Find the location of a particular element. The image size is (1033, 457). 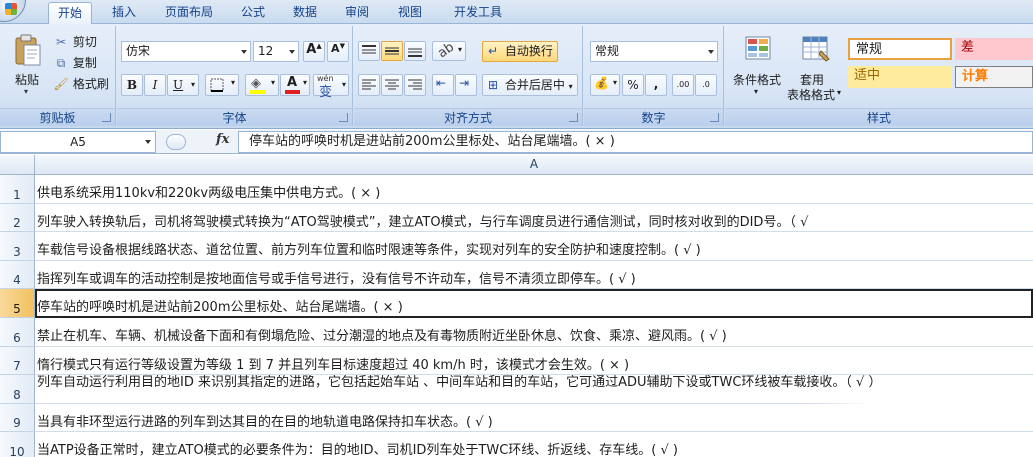

tab-developer: 开发工具 is located at coordinates (478, 13).